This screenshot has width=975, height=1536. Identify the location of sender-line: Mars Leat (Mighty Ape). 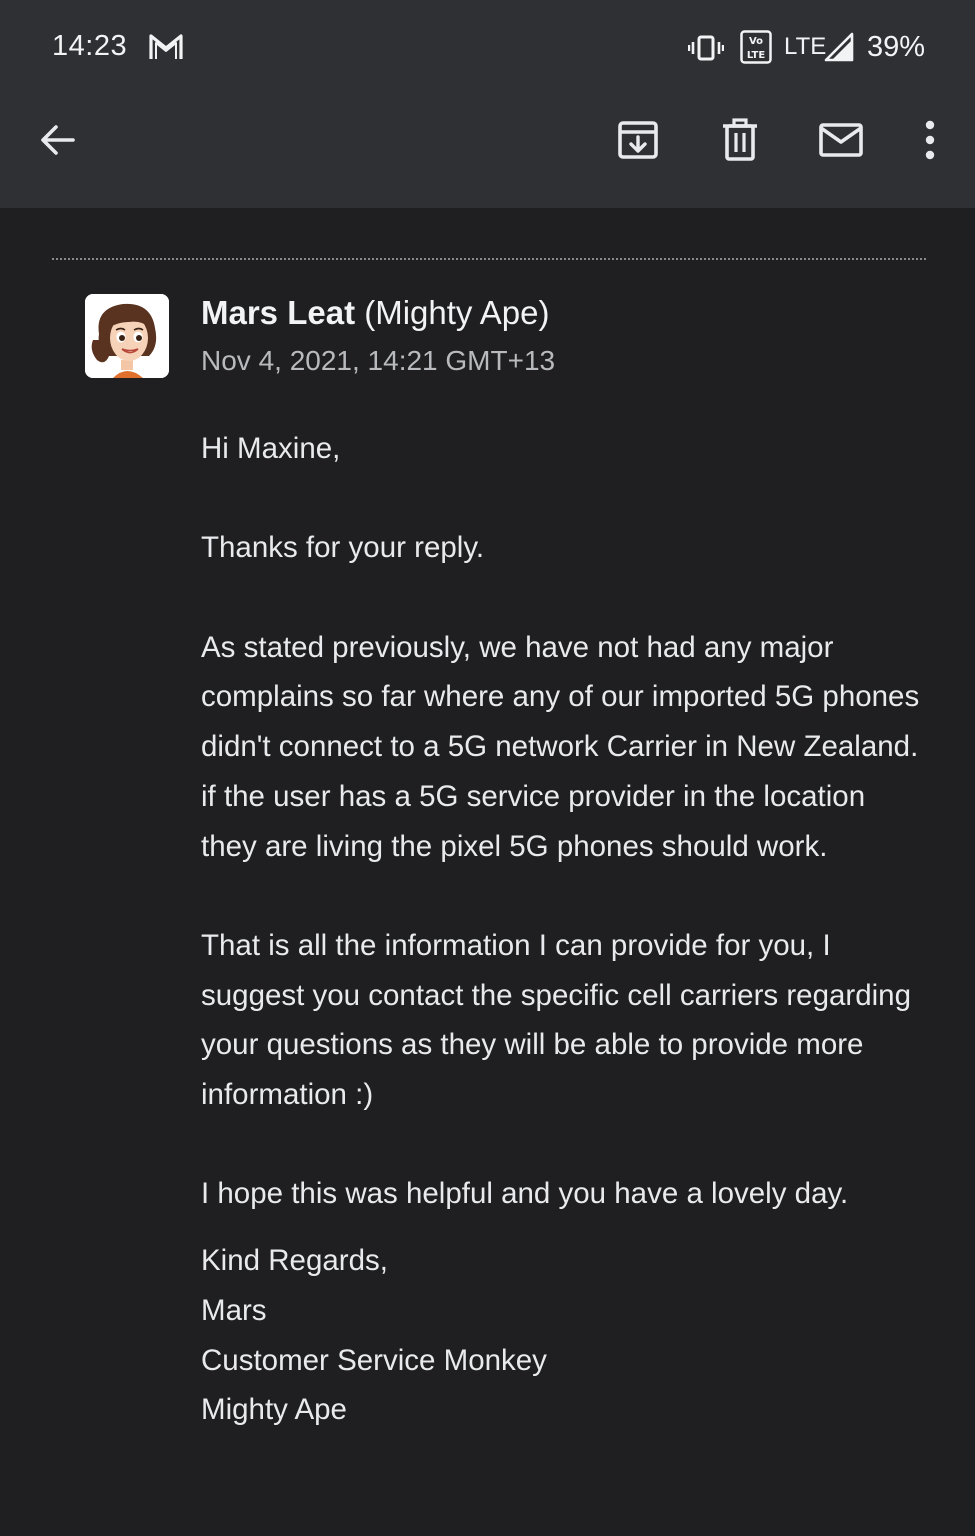
(375, 313).